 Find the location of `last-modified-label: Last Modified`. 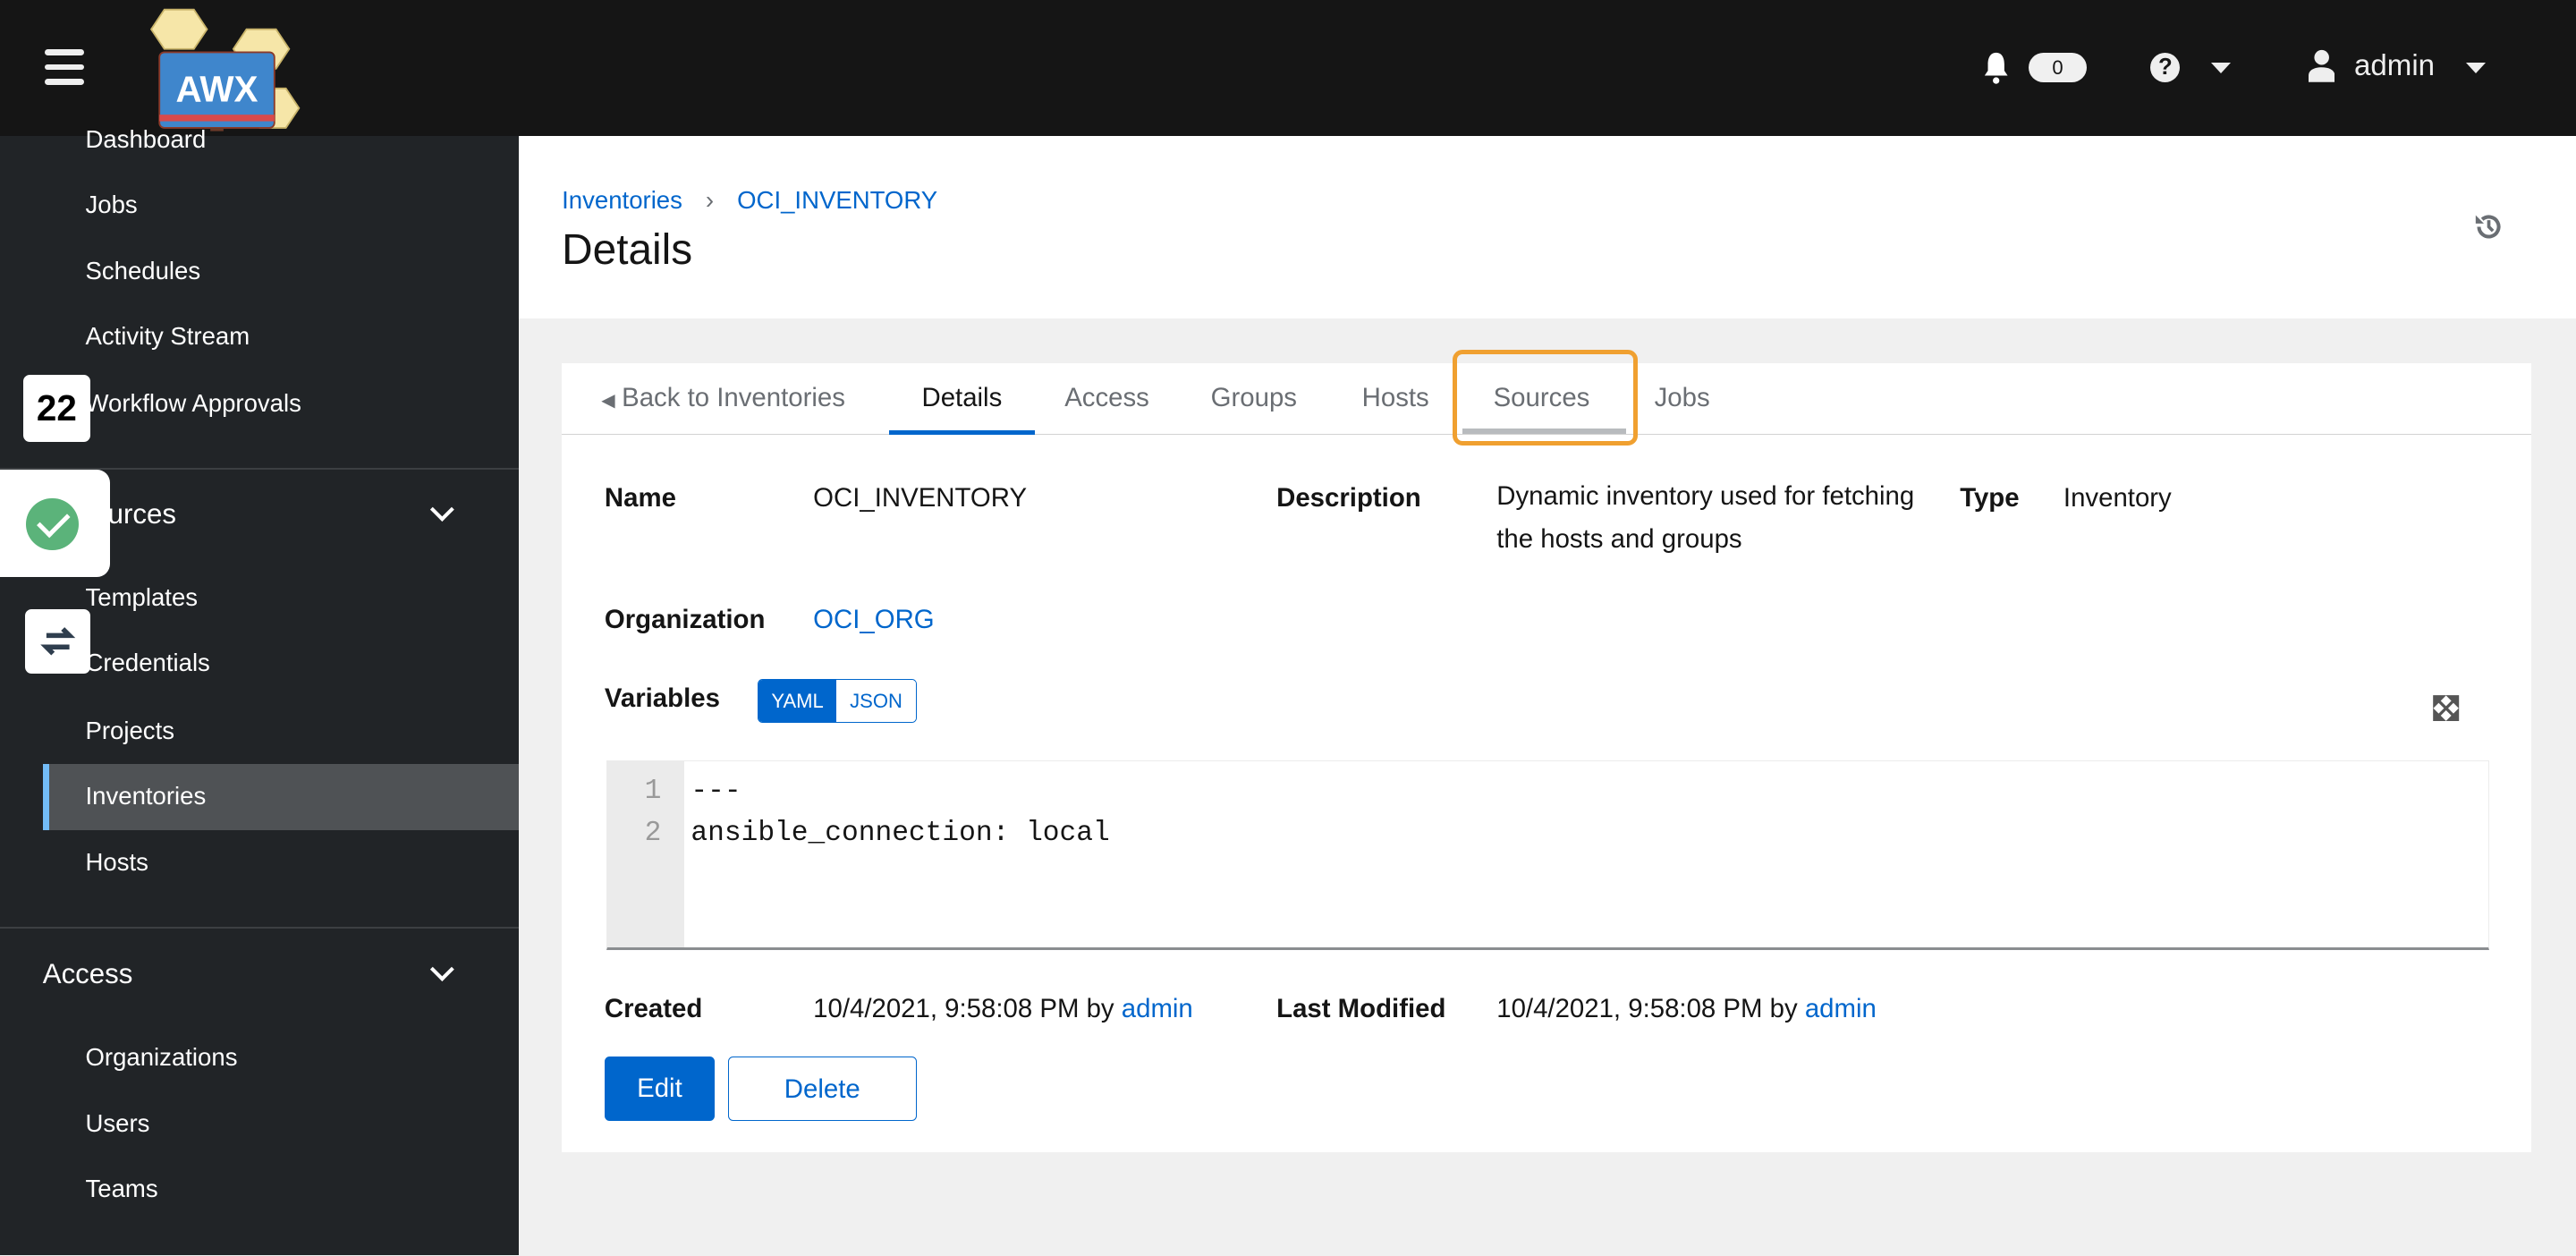

last-modified-label: Last Modified is located at coordinates (1361, 1009).